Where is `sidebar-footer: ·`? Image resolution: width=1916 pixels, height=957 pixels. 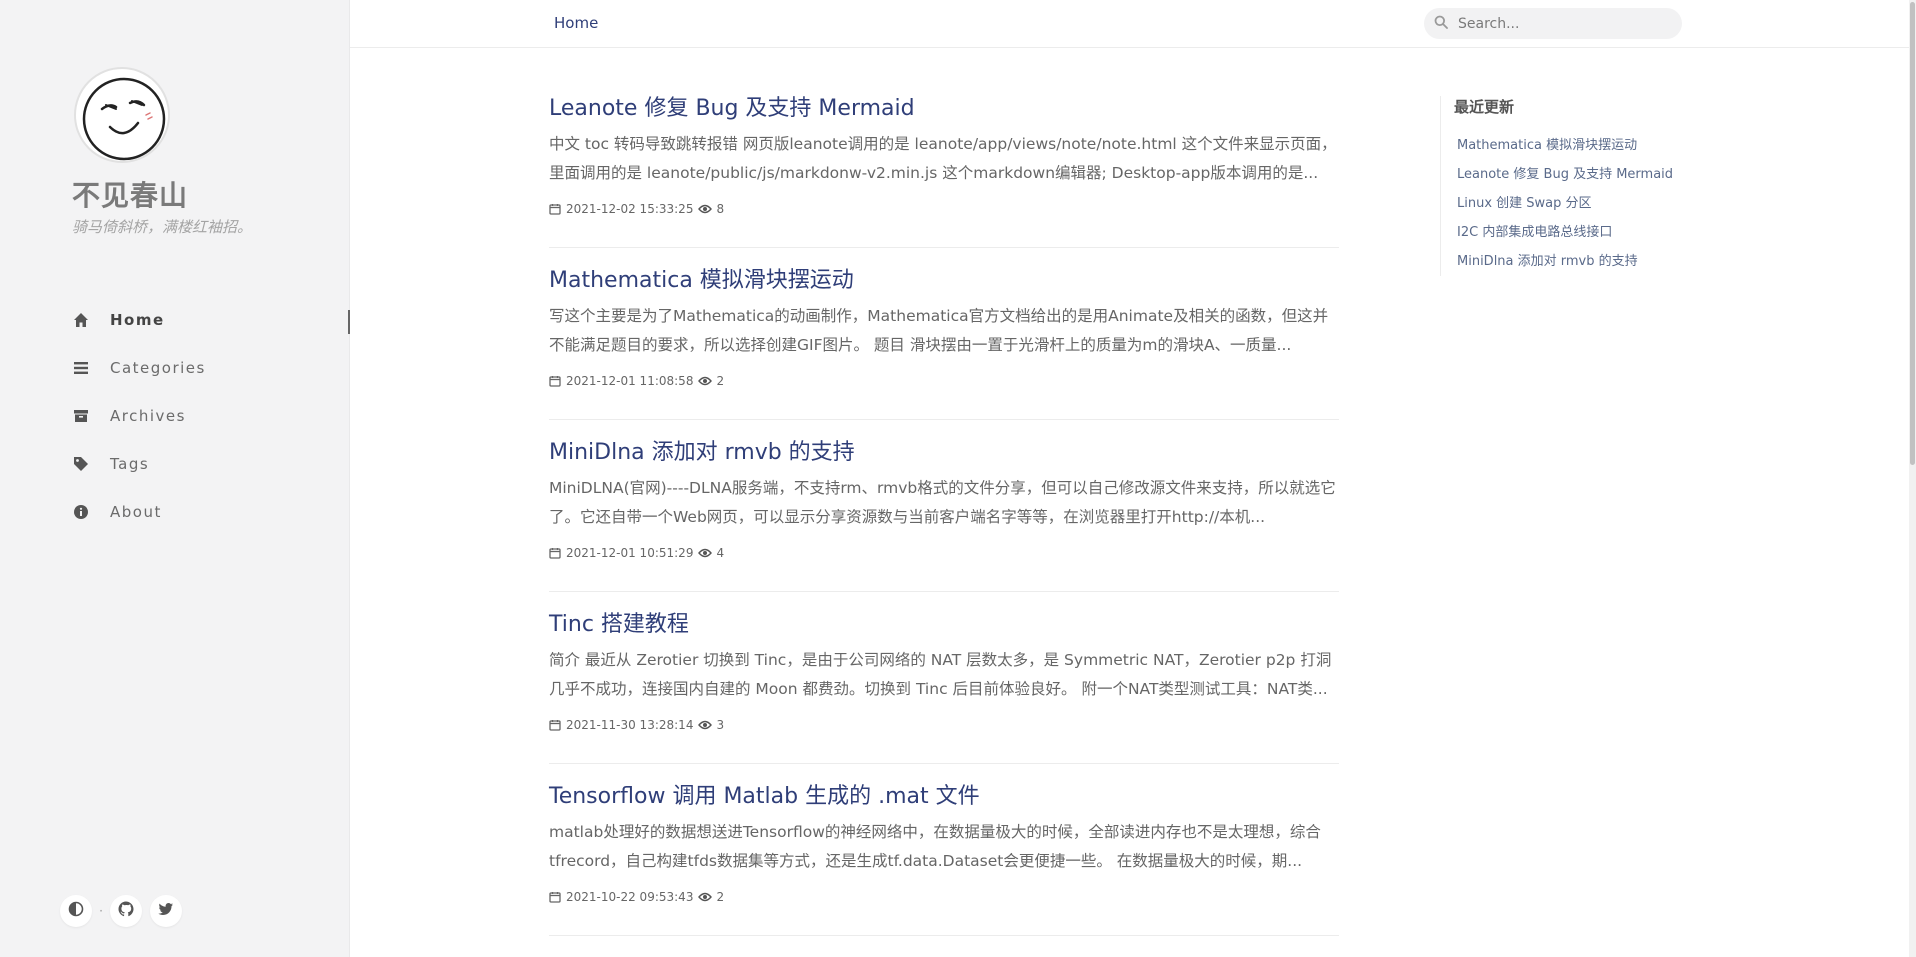
sidebar-footer: · is located at coordinates (121, 911).